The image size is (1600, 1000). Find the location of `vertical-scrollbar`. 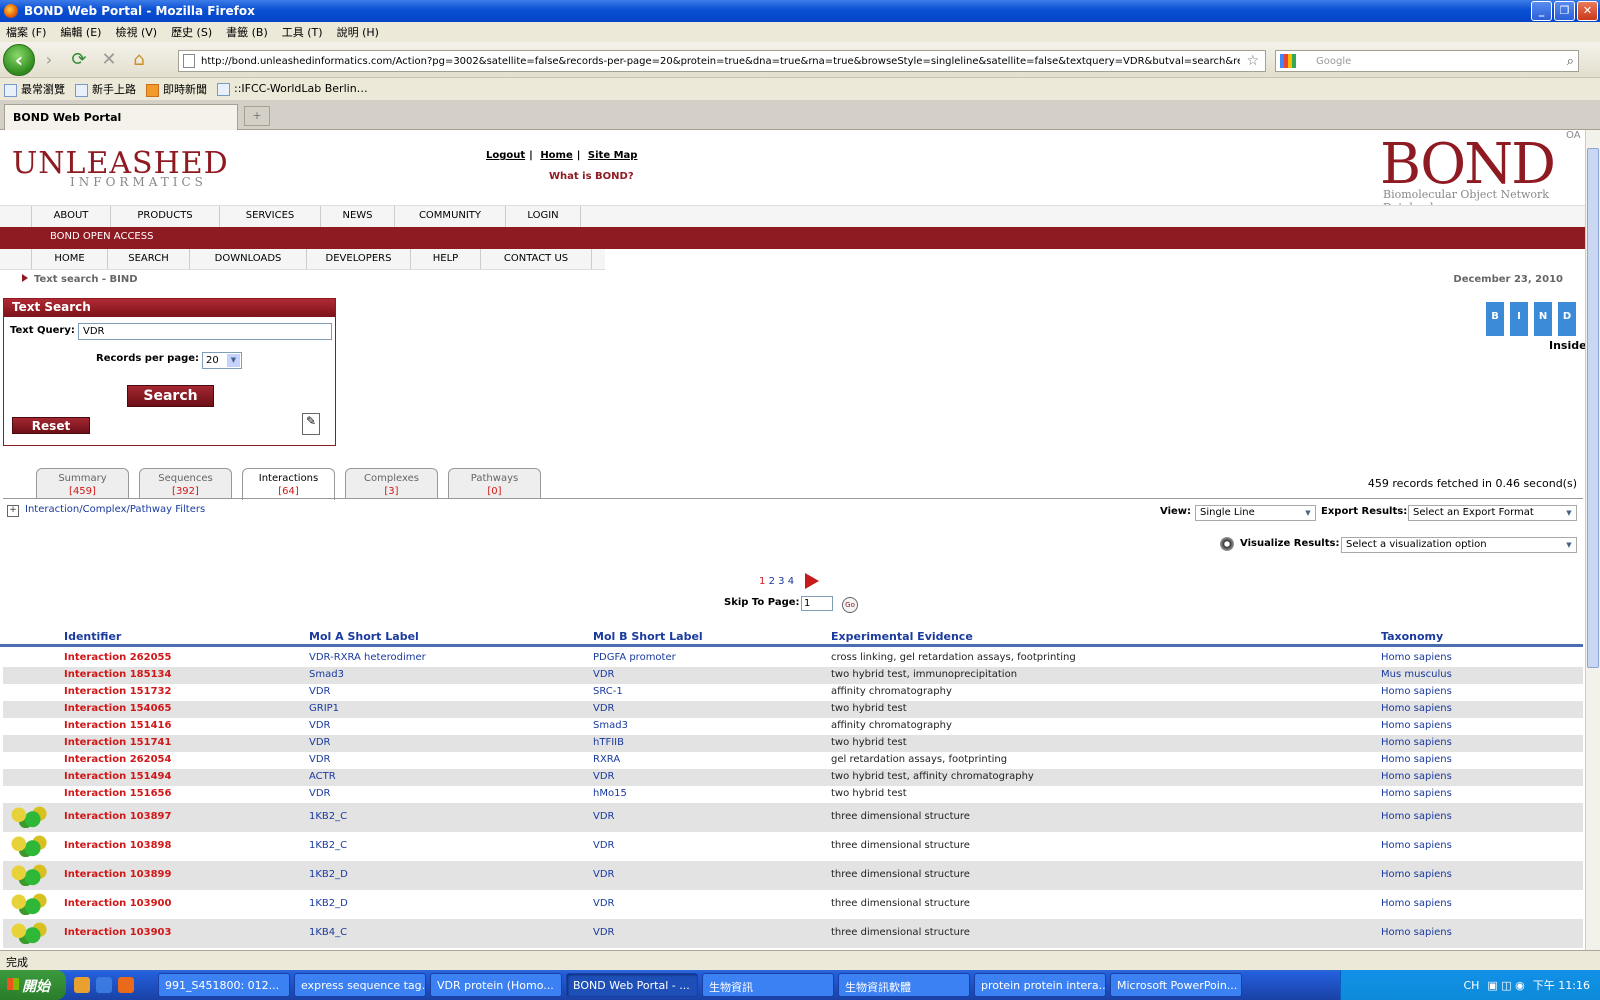

vertical-scrollbar is located at coordinates (1592, 540).